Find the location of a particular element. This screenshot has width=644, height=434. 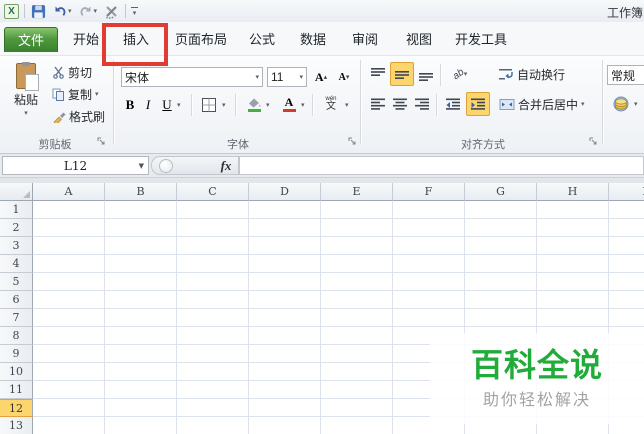

tab-developer: 开发工具 is located at coordinates (481, 39).